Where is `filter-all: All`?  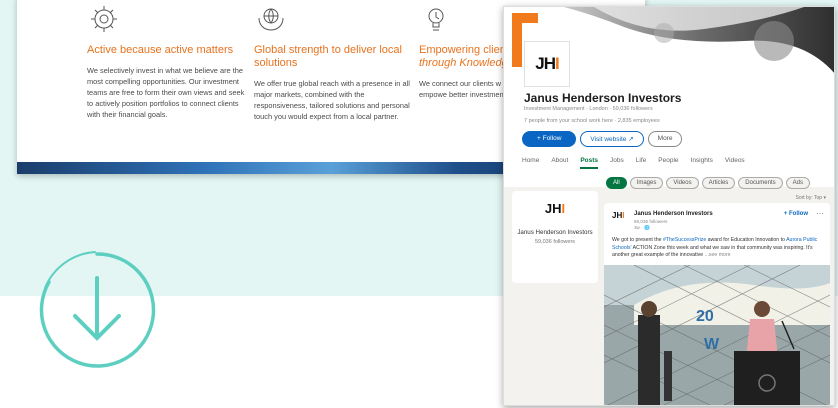 filter-all: All is located at coordinates (616, 183).